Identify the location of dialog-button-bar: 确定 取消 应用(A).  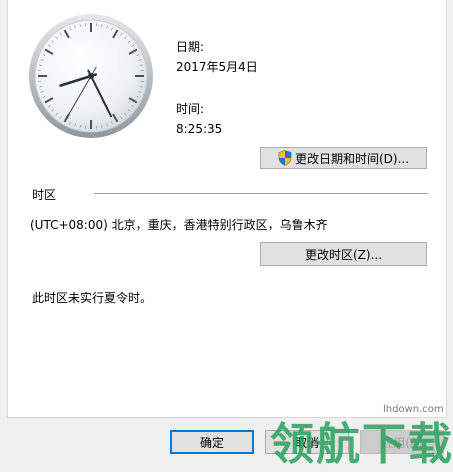
(226, 444).